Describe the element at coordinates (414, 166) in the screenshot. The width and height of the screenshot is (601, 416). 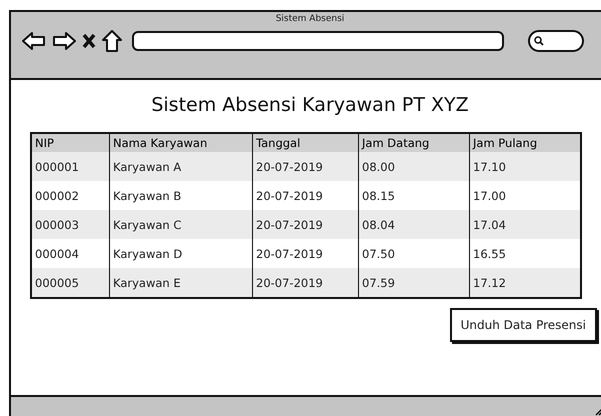
I see `table-cell: 08.00` at that location.